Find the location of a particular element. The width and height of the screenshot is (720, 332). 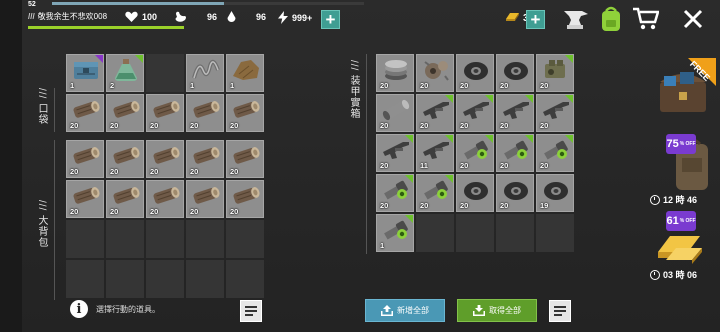

backpack-button is located at coordinates (611, 19).